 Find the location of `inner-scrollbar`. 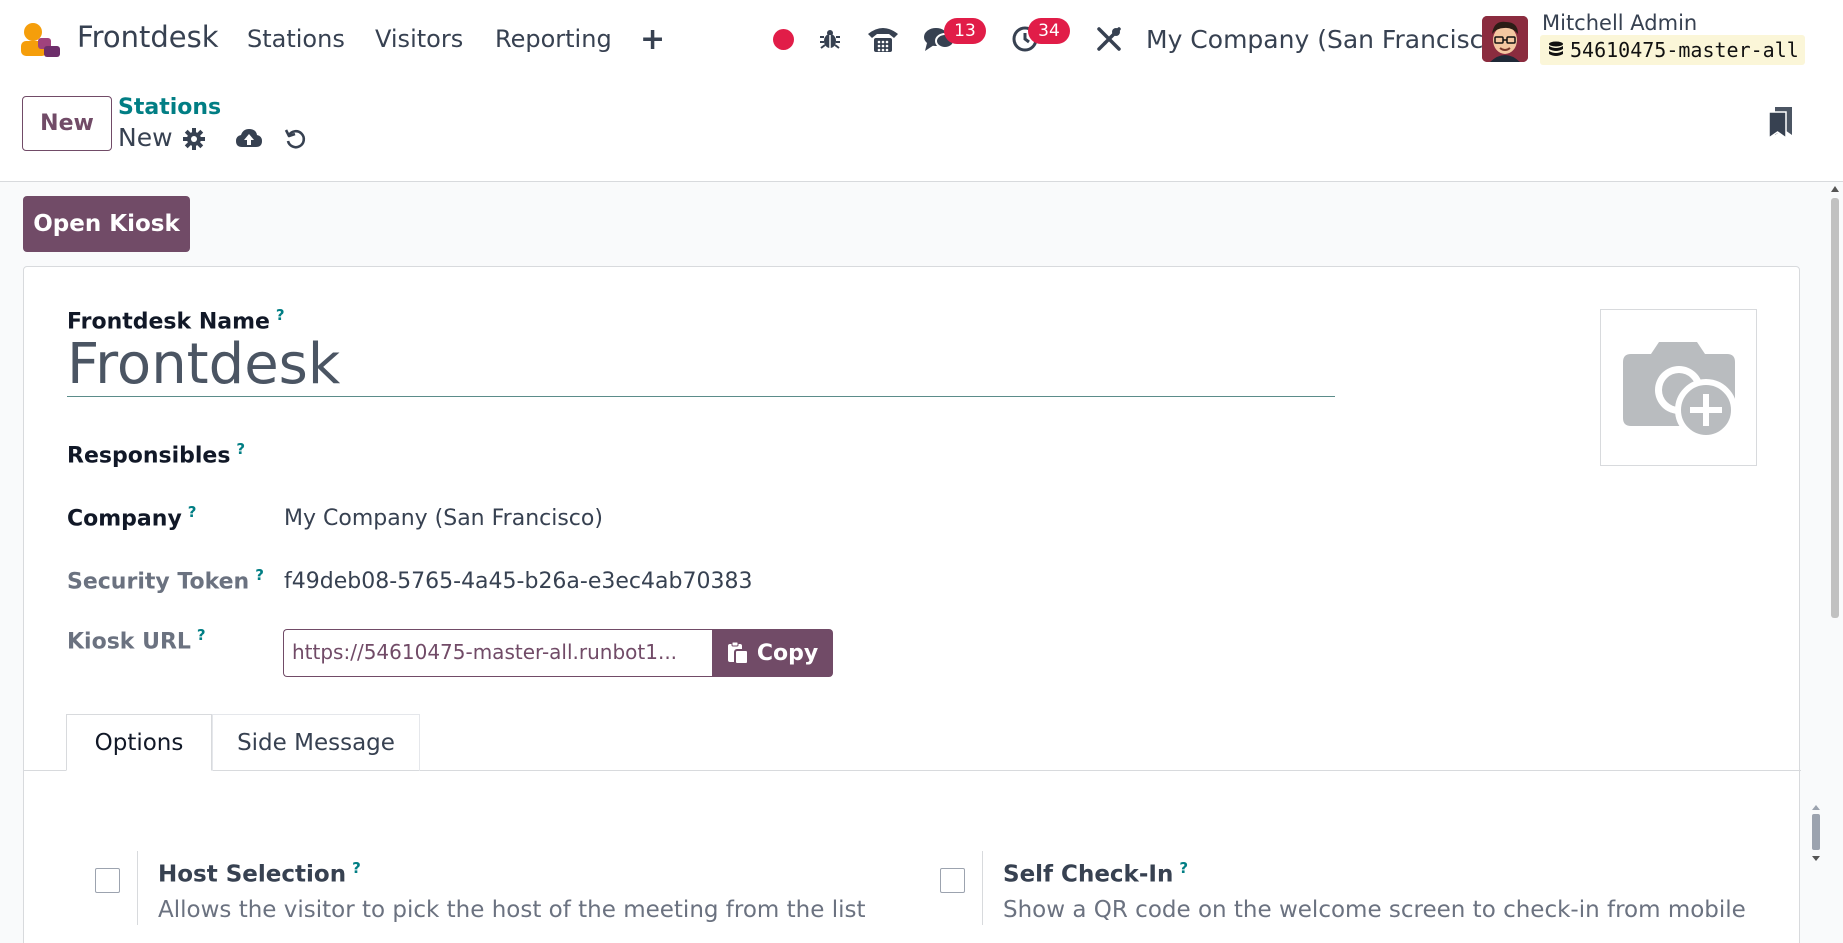

inner-scrollbar is located at coordinates (1816, 833).